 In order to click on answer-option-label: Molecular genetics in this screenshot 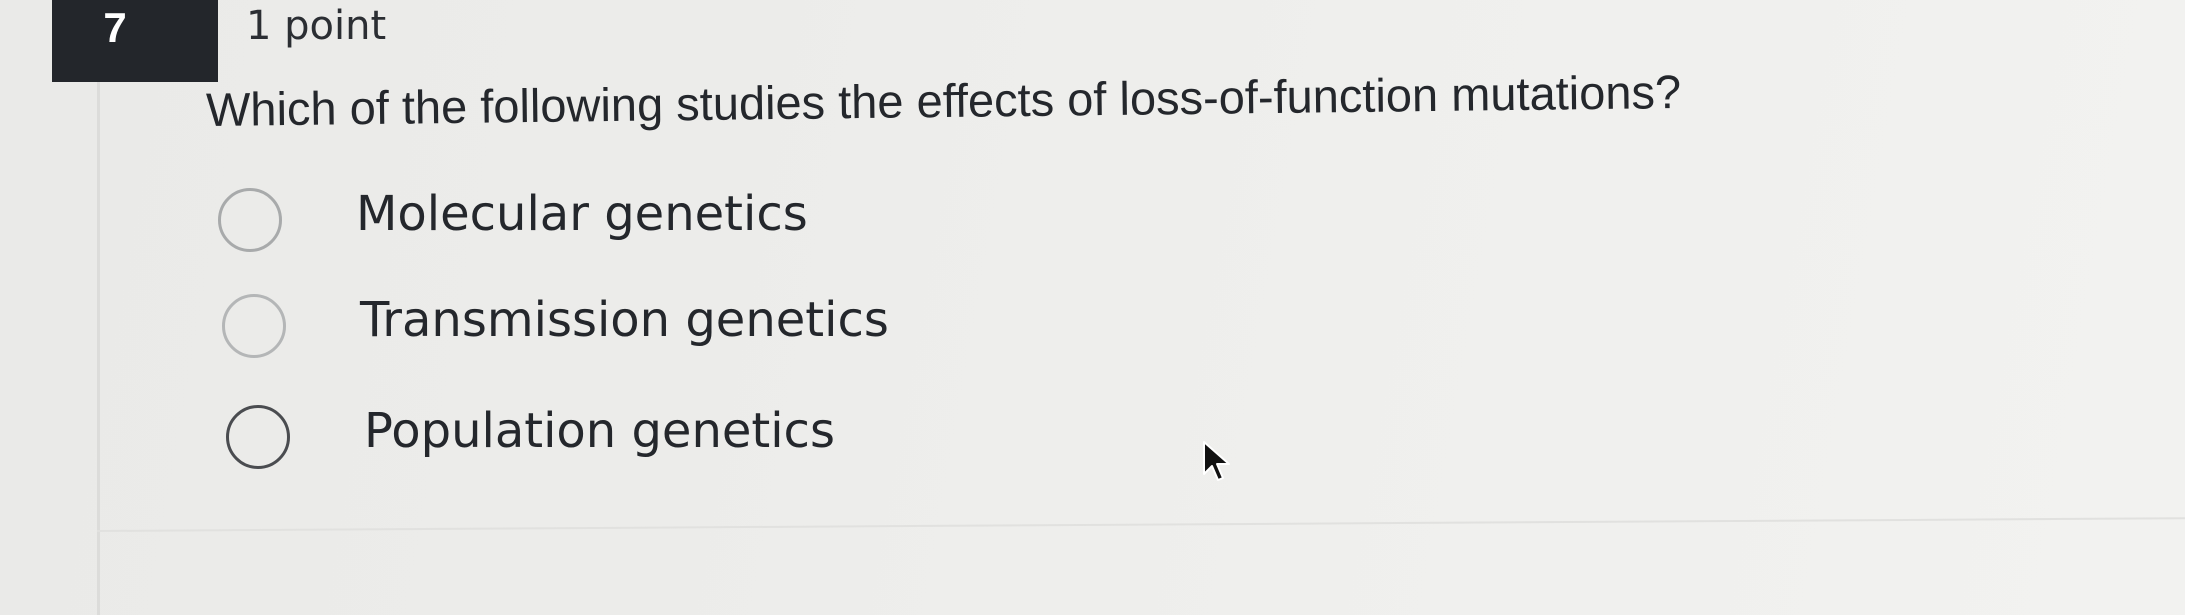, I will do `click(582, 214)`.